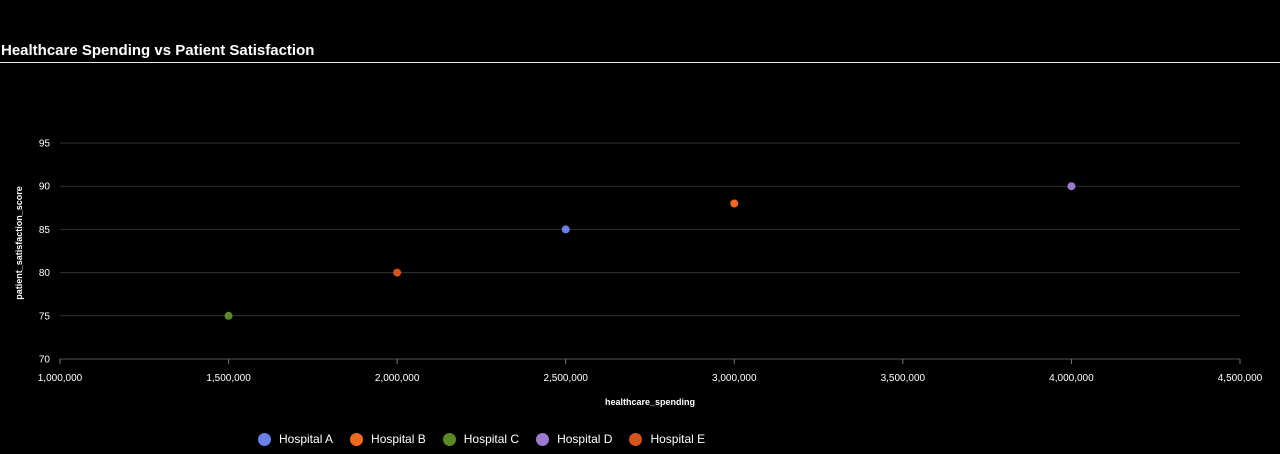 The image size is (1280, 454). Describe the element at coordinates (565, 378) in the screenshot. I see `x-tick-label: 2,500,000` at that location.